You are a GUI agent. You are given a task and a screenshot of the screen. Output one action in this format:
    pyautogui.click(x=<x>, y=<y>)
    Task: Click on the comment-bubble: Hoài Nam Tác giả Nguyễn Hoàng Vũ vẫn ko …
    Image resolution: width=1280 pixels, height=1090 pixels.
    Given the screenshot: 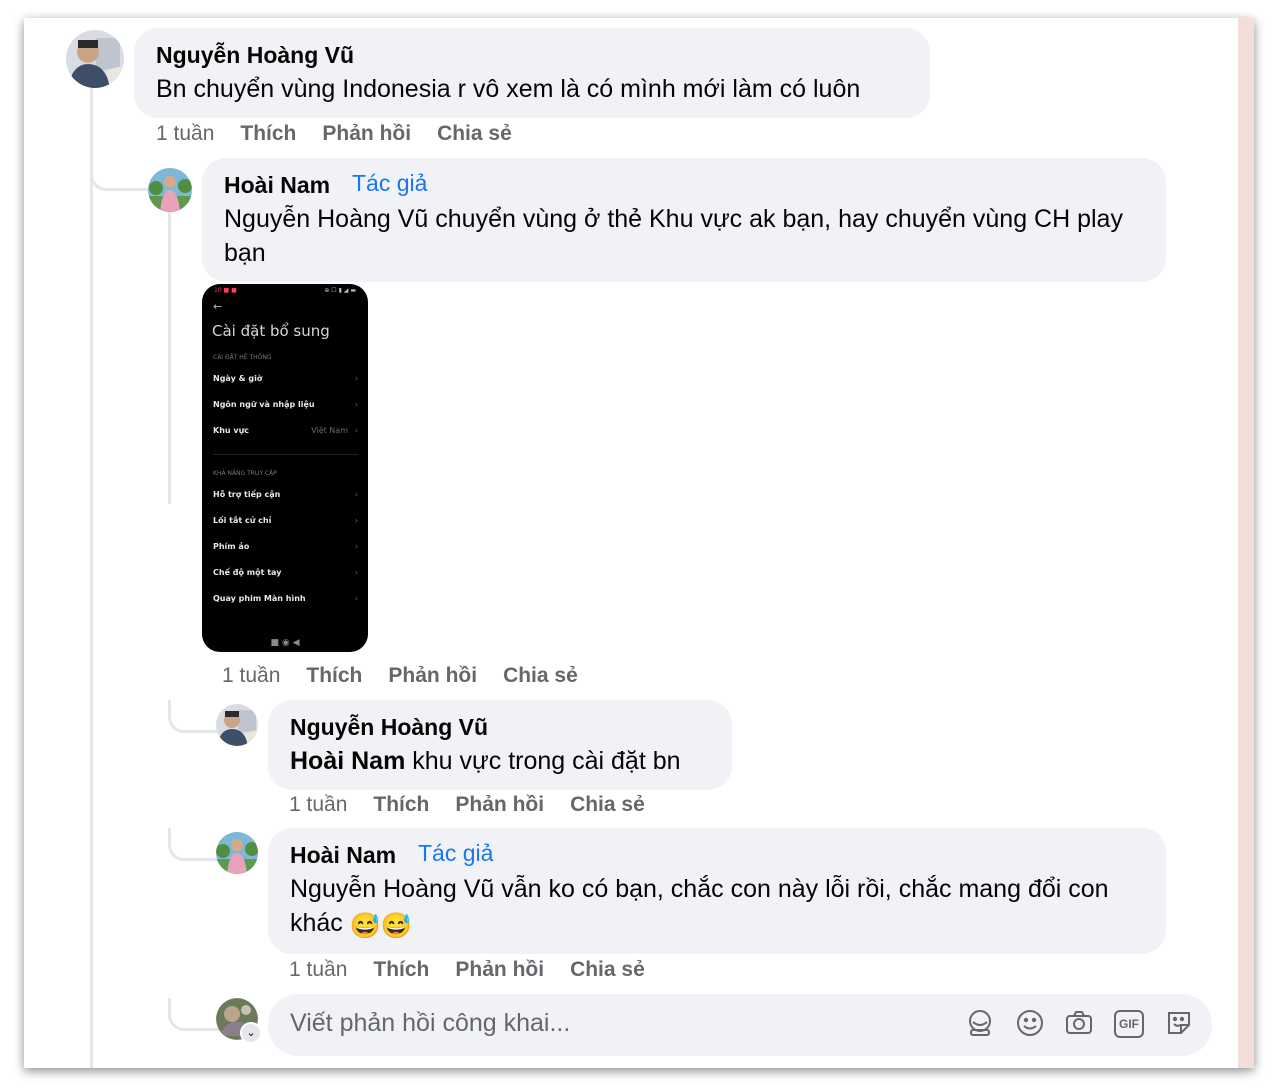 What is the action you would take?
    pyautogui.click(x=717, y=891)
    